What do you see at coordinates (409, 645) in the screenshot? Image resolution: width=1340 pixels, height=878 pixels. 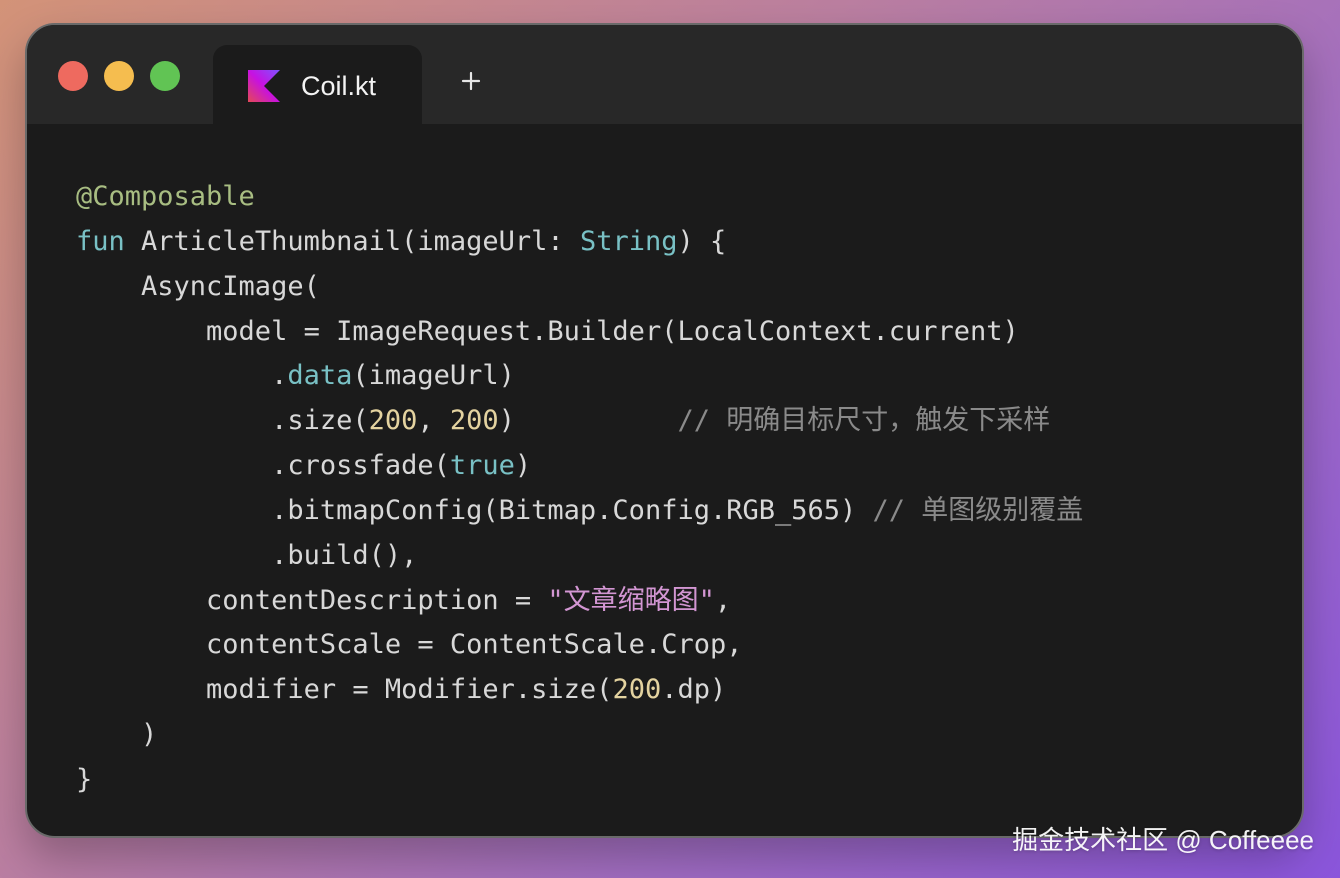 I see `code-token: contentScale = ContentScale.Crop,` at bounding box center [409, 645].